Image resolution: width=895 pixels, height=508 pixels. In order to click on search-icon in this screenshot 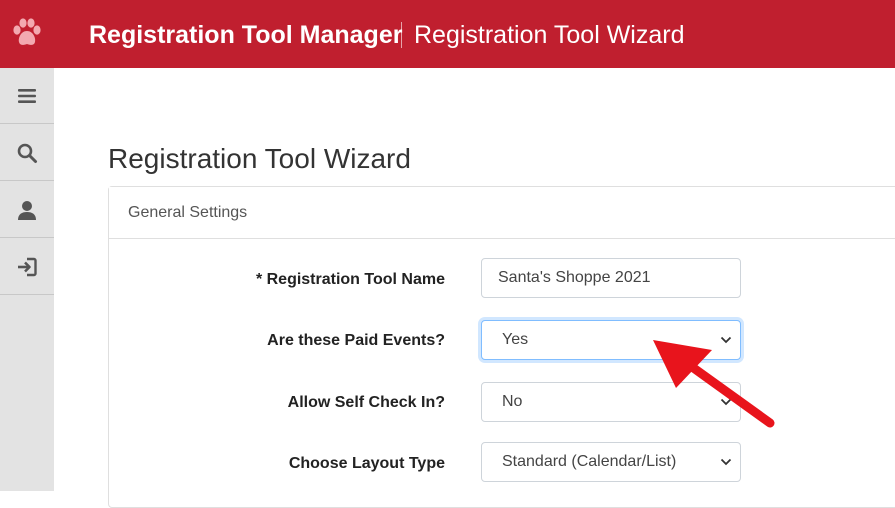, I will do `click(27, 153)`.